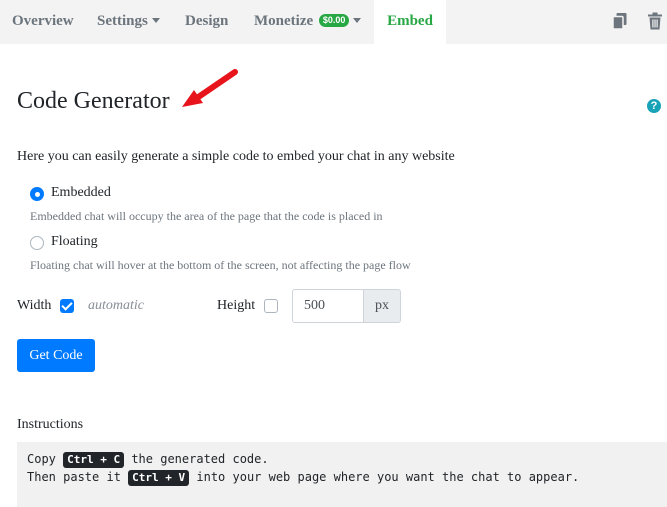 The height and width of the screenshot is (507, 667). I want to click on tab-monetize: Monetize $0.00, so click(308, 22).